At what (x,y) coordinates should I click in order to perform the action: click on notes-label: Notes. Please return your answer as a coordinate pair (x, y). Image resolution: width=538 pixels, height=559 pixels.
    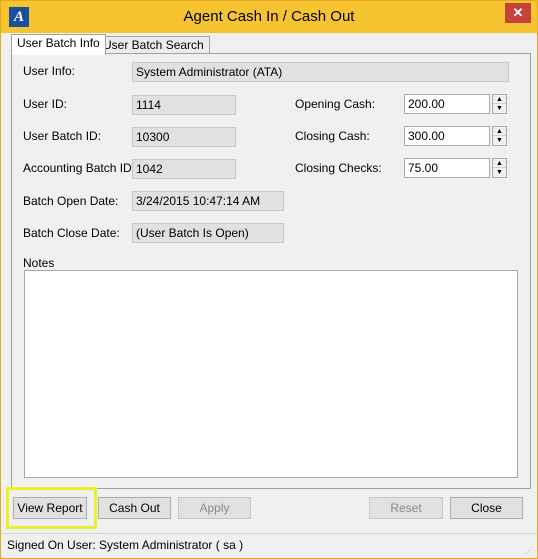
    Looking at the image, I should click on (39, 263).